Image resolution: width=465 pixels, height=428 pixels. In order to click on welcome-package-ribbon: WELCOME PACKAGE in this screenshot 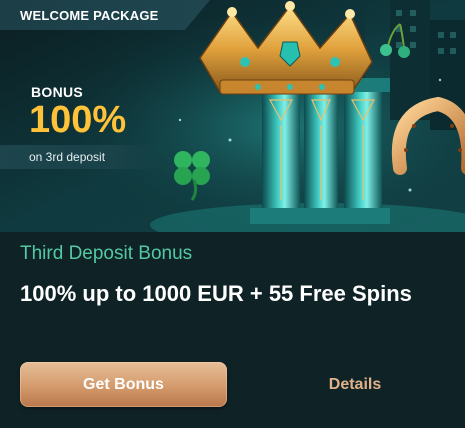, I will do `click(105, 15)`.